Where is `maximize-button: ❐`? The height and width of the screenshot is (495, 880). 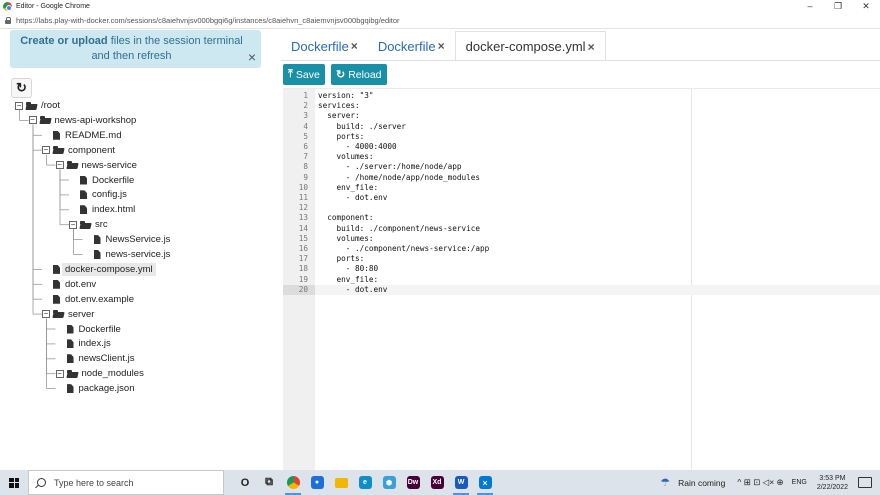
maximize-button: ❐ is located at coordinates (838, 6).